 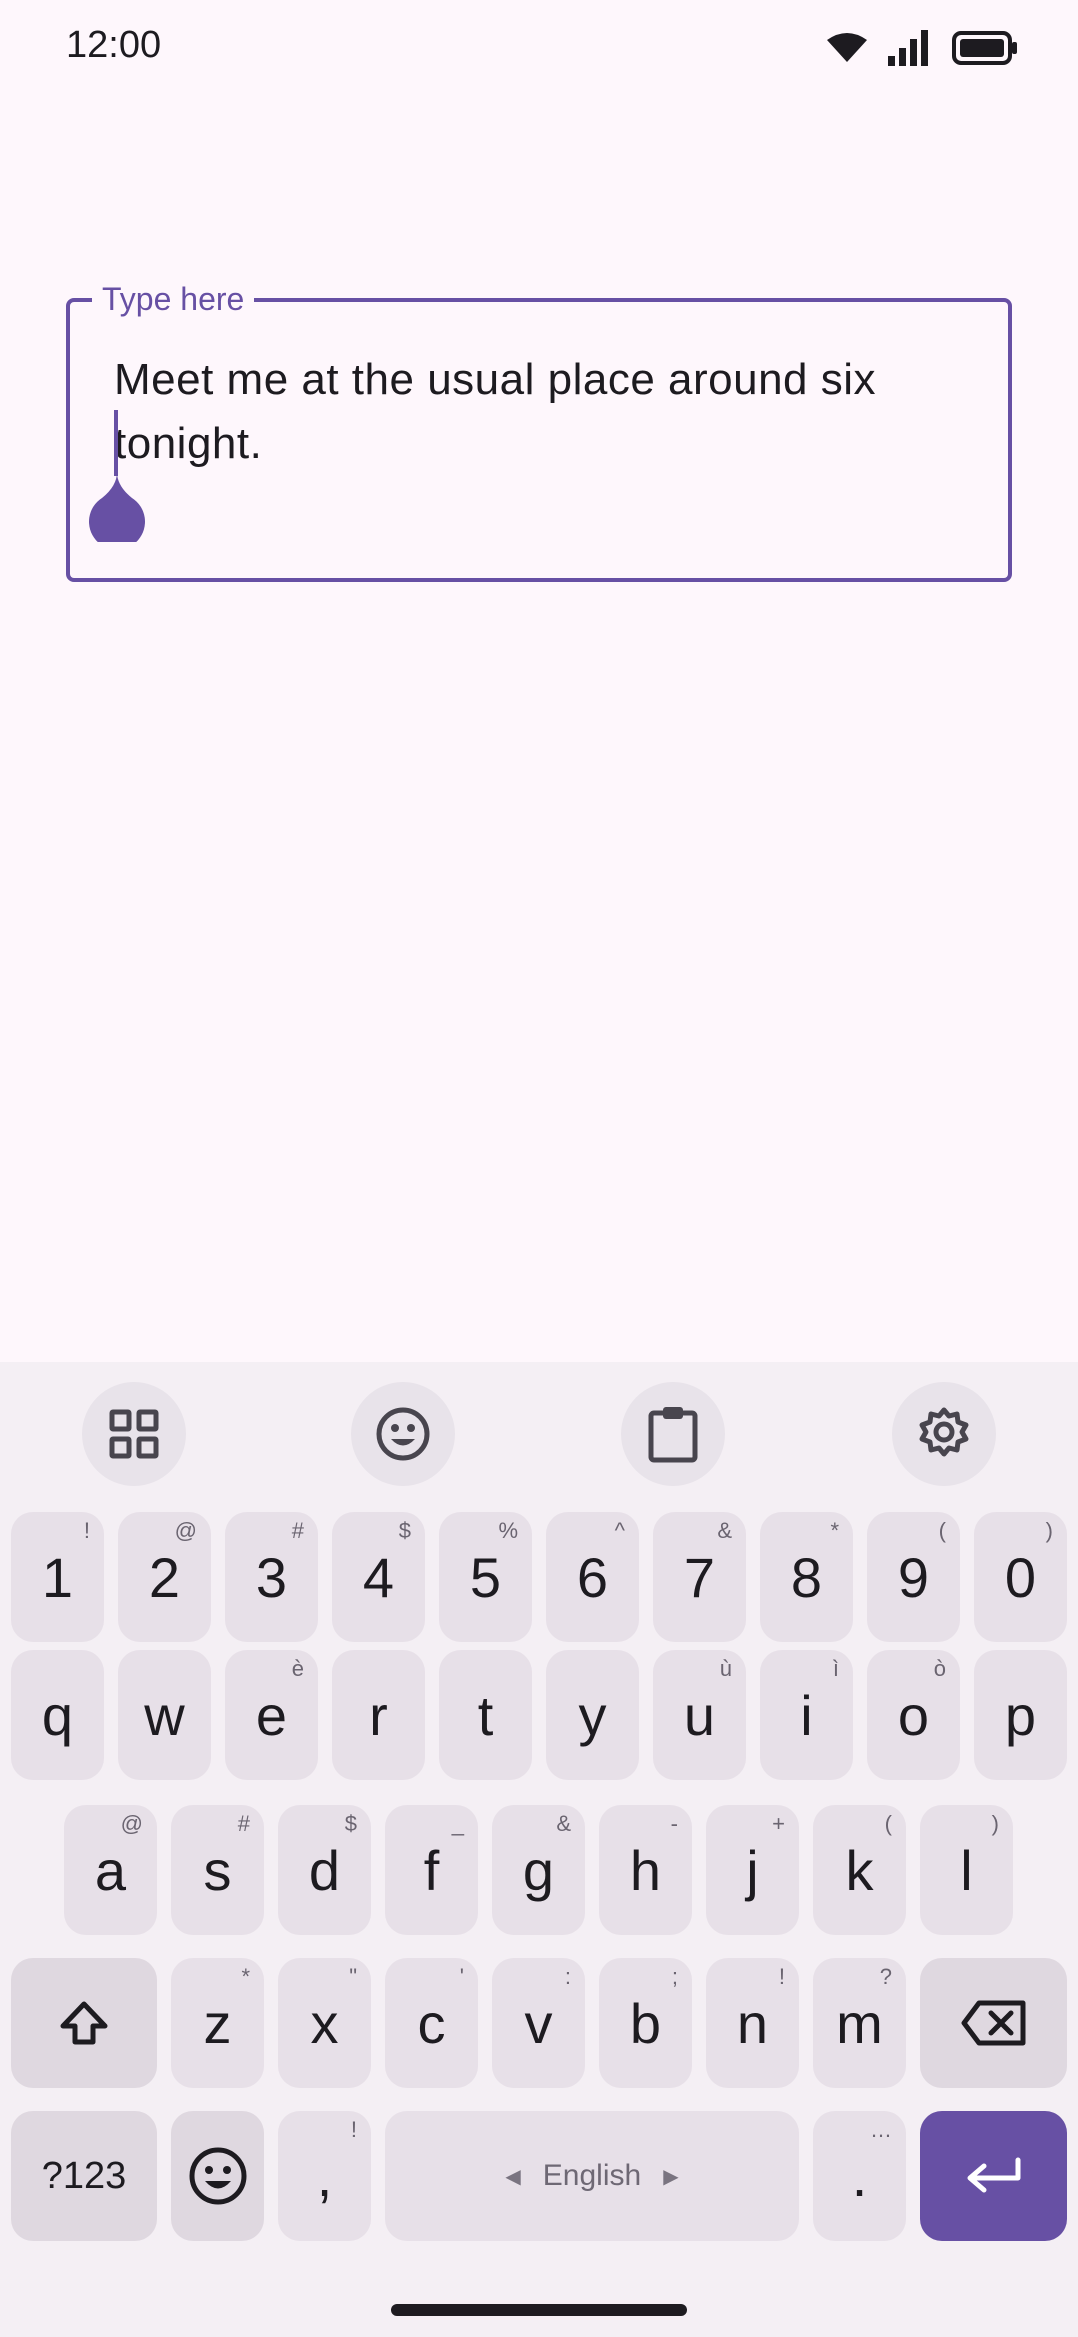 I want to click on comma-key: ,!, so click(x=324, y=2176).